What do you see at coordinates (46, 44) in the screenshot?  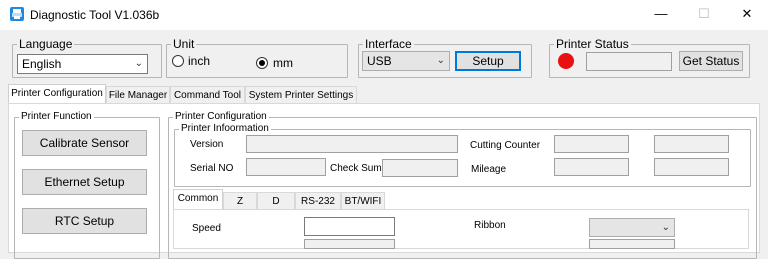 I see `language-label: Language` at bounding box center [46, 44].